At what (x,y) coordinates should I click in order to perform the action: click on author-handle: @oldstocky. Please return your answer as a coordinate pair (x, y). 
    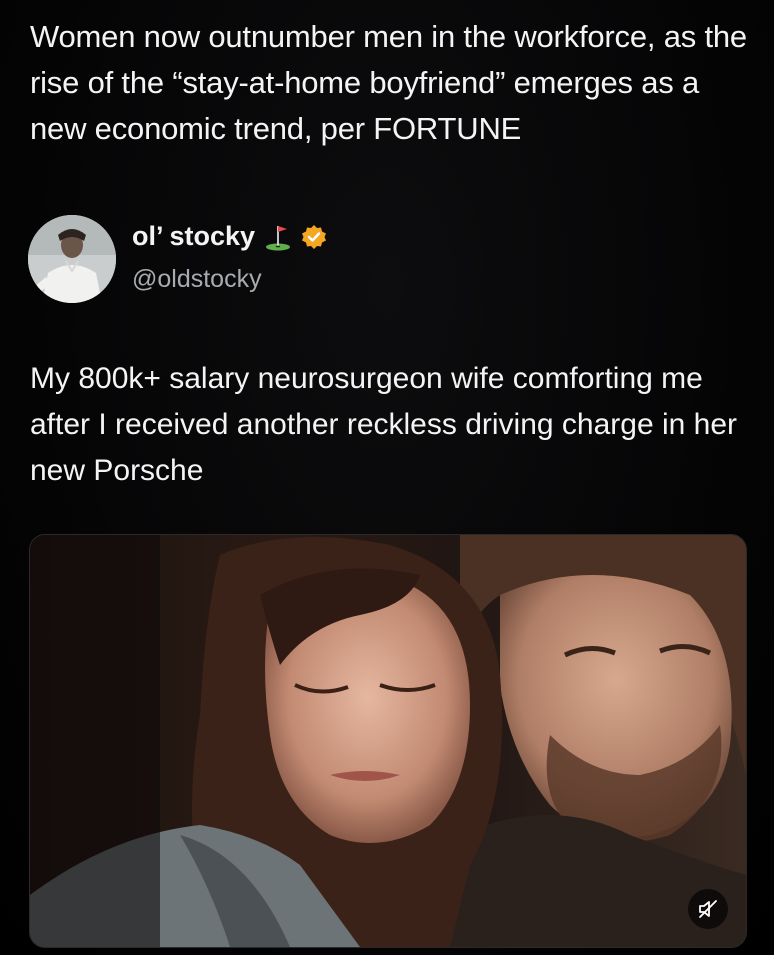
    Looking at the image, I should click on (197, 279).